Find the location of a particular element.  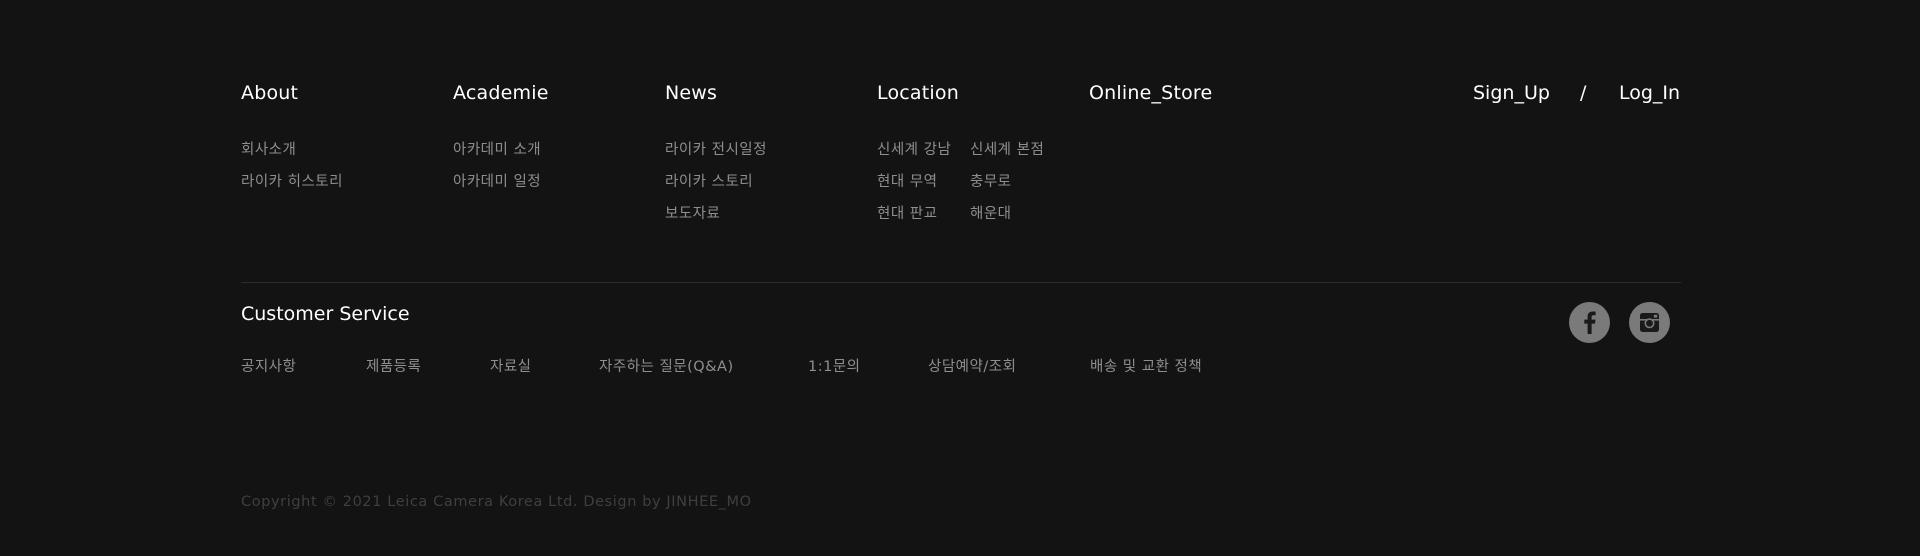

location-link-hyundai-trade: 현대 무역 is located at coordinates (914, 186).